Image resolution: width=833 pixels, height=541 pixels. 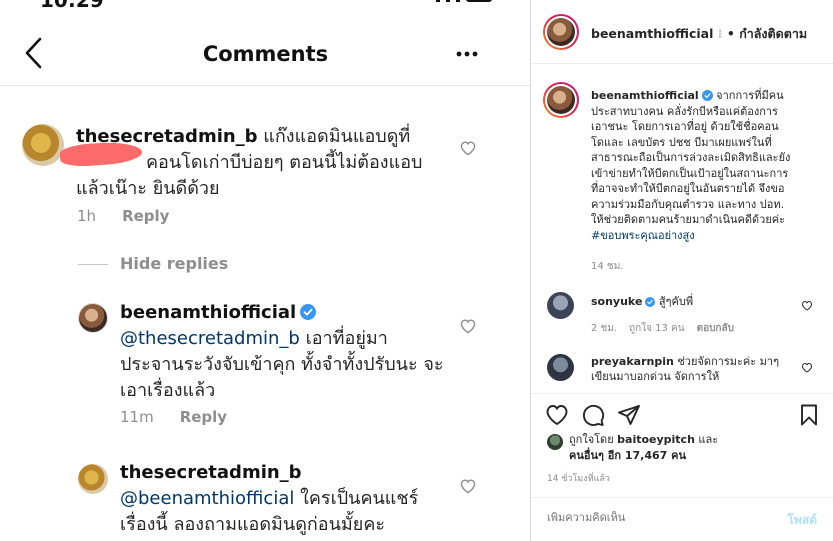 What do you see at coordinates (148, 188) in the screenshot?
I see `comment-body-line: แล้วเน๊าะ ยินดีด้วย` at bounding box center [148, 188].